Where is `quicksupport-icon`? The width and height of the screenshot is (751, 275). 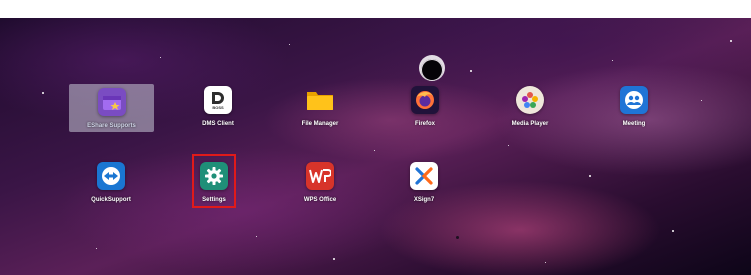 quicksupport-icon is located at coordinates (111, 176).